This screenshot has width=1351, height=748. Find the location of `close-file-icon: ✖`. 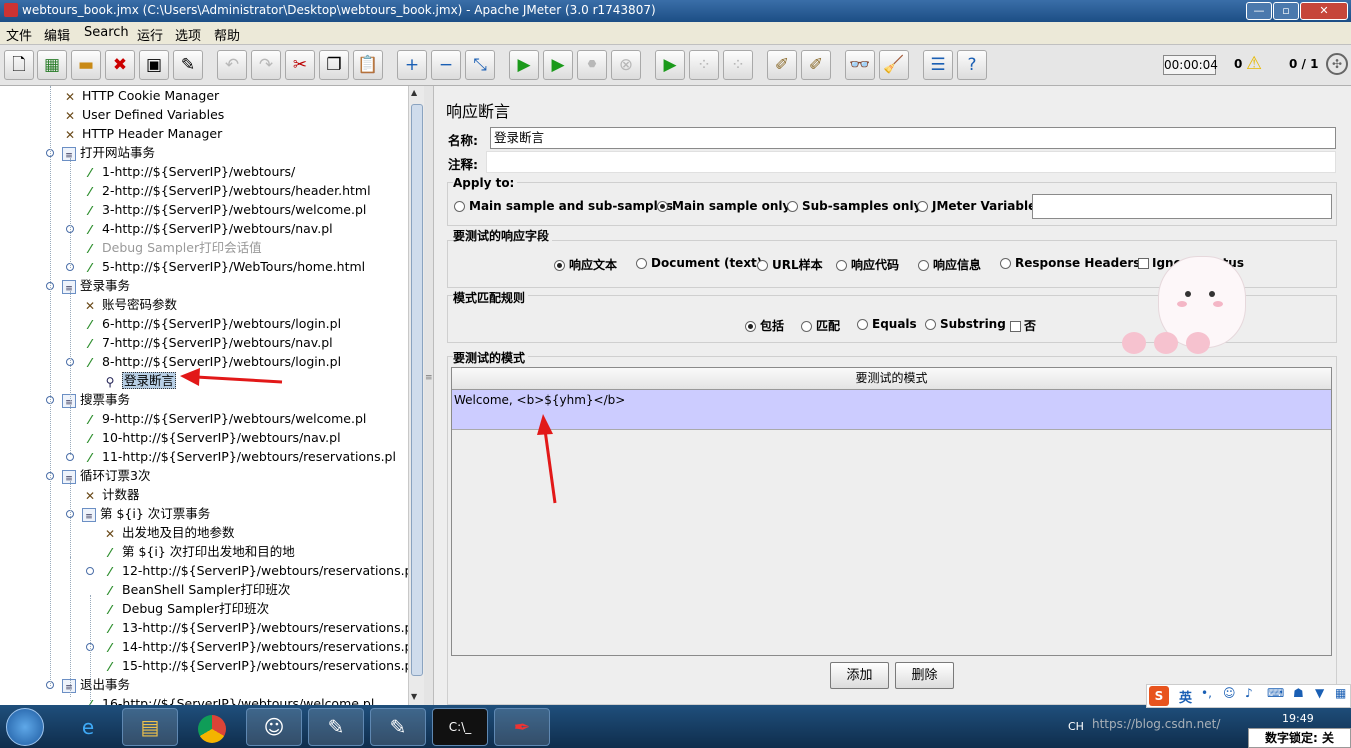

close-file-icon: ✖ is located at coordinates (120, 65).